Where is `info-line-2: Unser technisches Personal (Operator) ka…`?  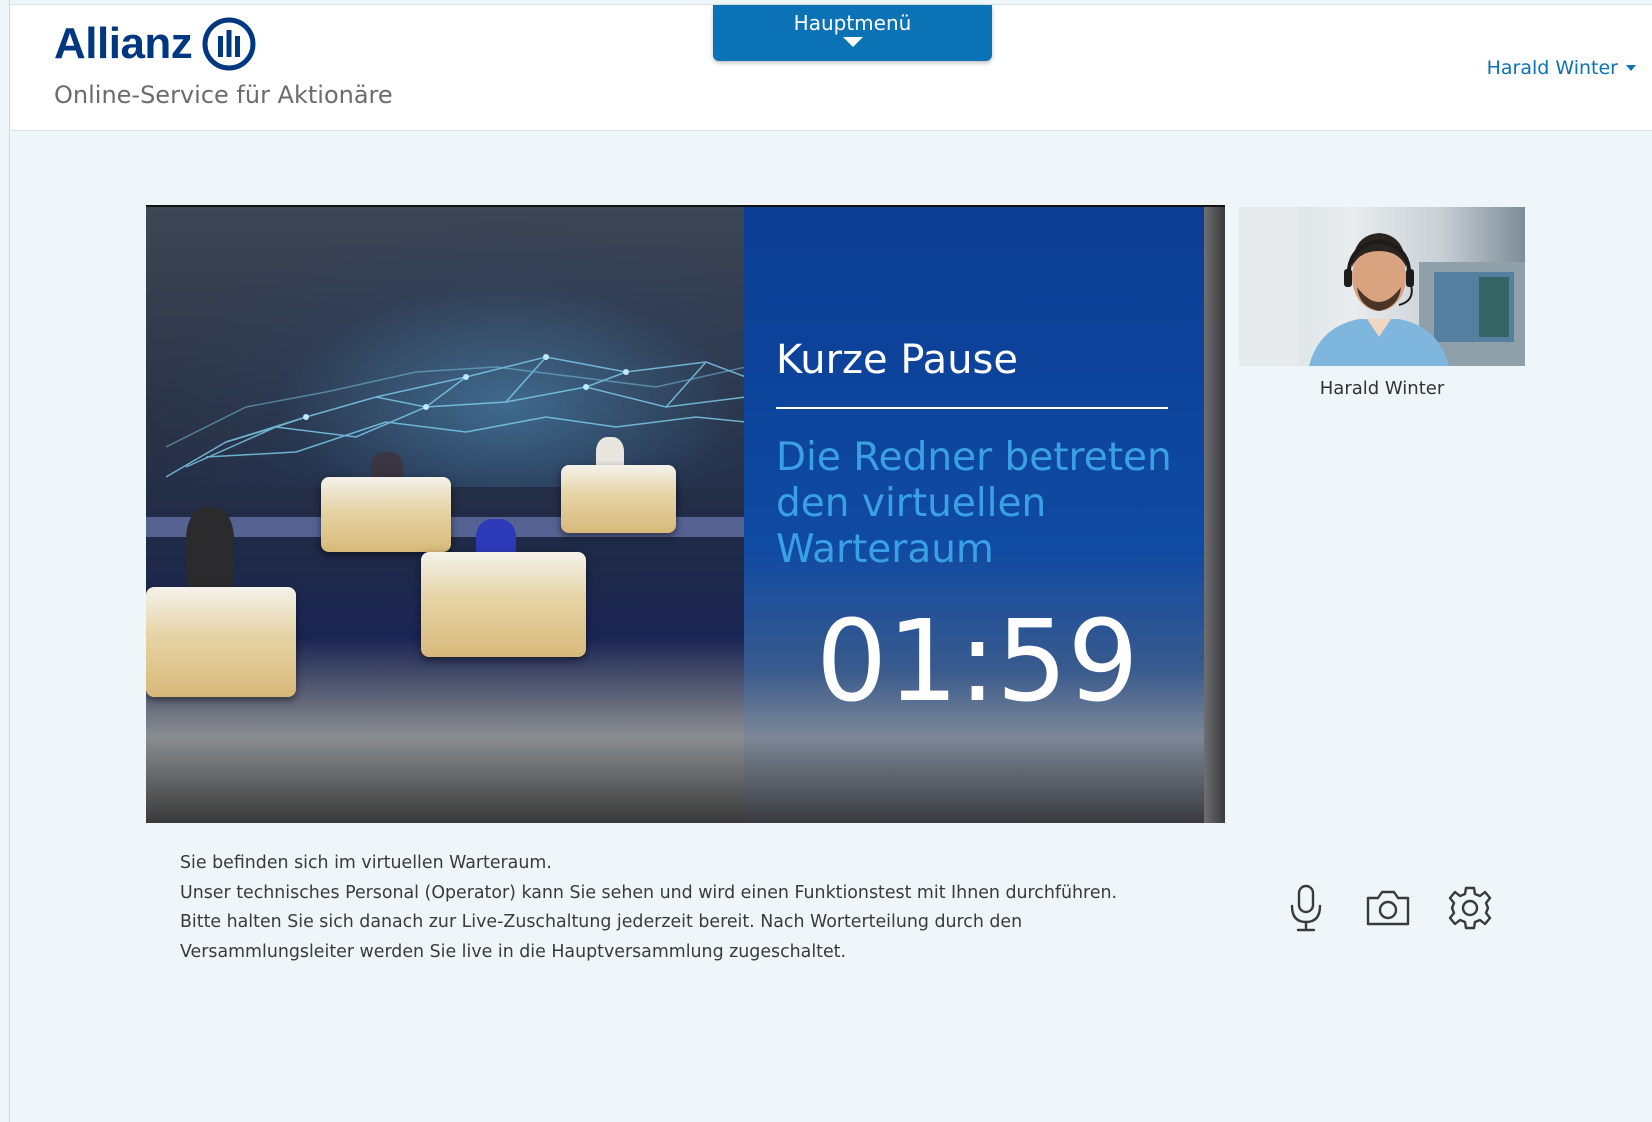
info-line-2: Unser technisches Personal (Operator) ka… is located at coordinates (649, 922).